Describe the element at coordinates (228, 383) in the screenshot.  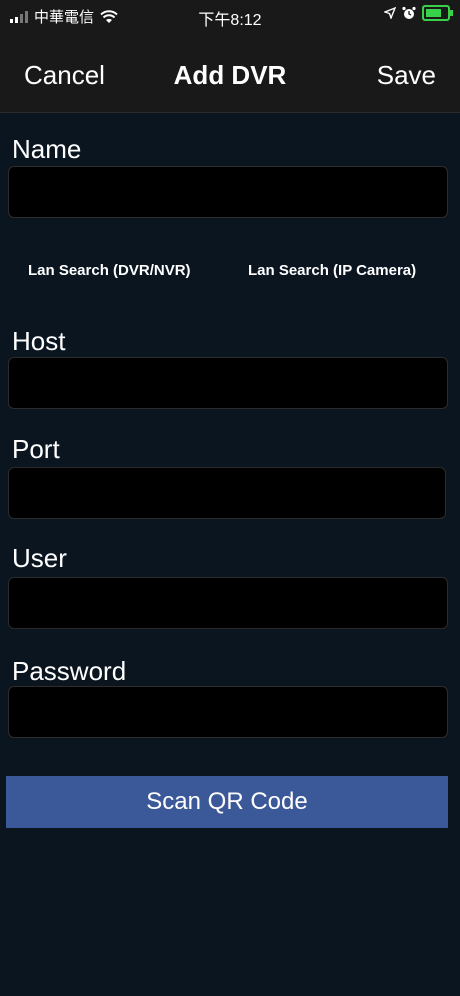
I see `host-field` at that location.